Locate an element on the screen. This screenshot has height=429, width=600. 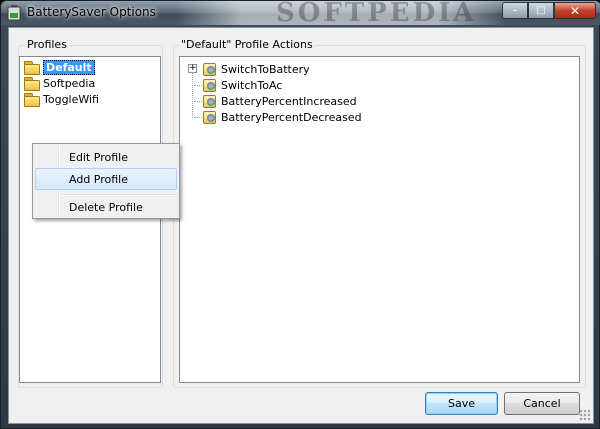
profiles-group-label: Profiles is located at coordinates (47, 44).